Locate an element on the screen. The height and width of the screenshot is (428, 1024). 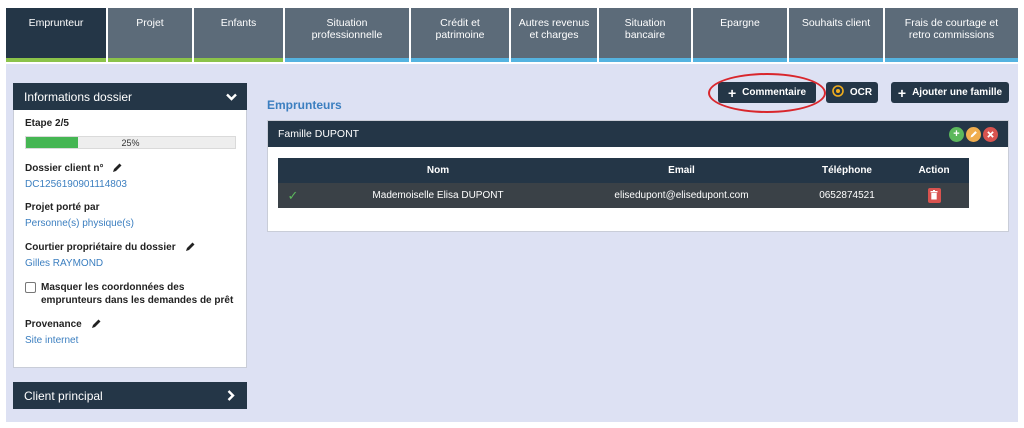
ocr-button-label: OCR is located at coordinates (861, 92).